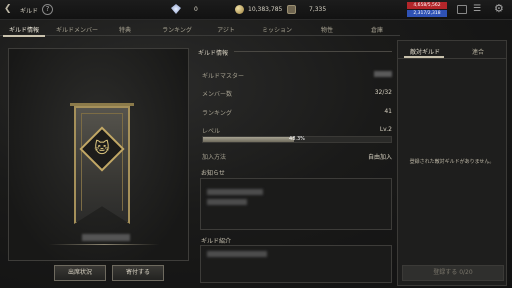  What do you see at coordinates (125, 29) in the screenshot?
I see `tab-perks: 特典` at bounding box center [125, 29].